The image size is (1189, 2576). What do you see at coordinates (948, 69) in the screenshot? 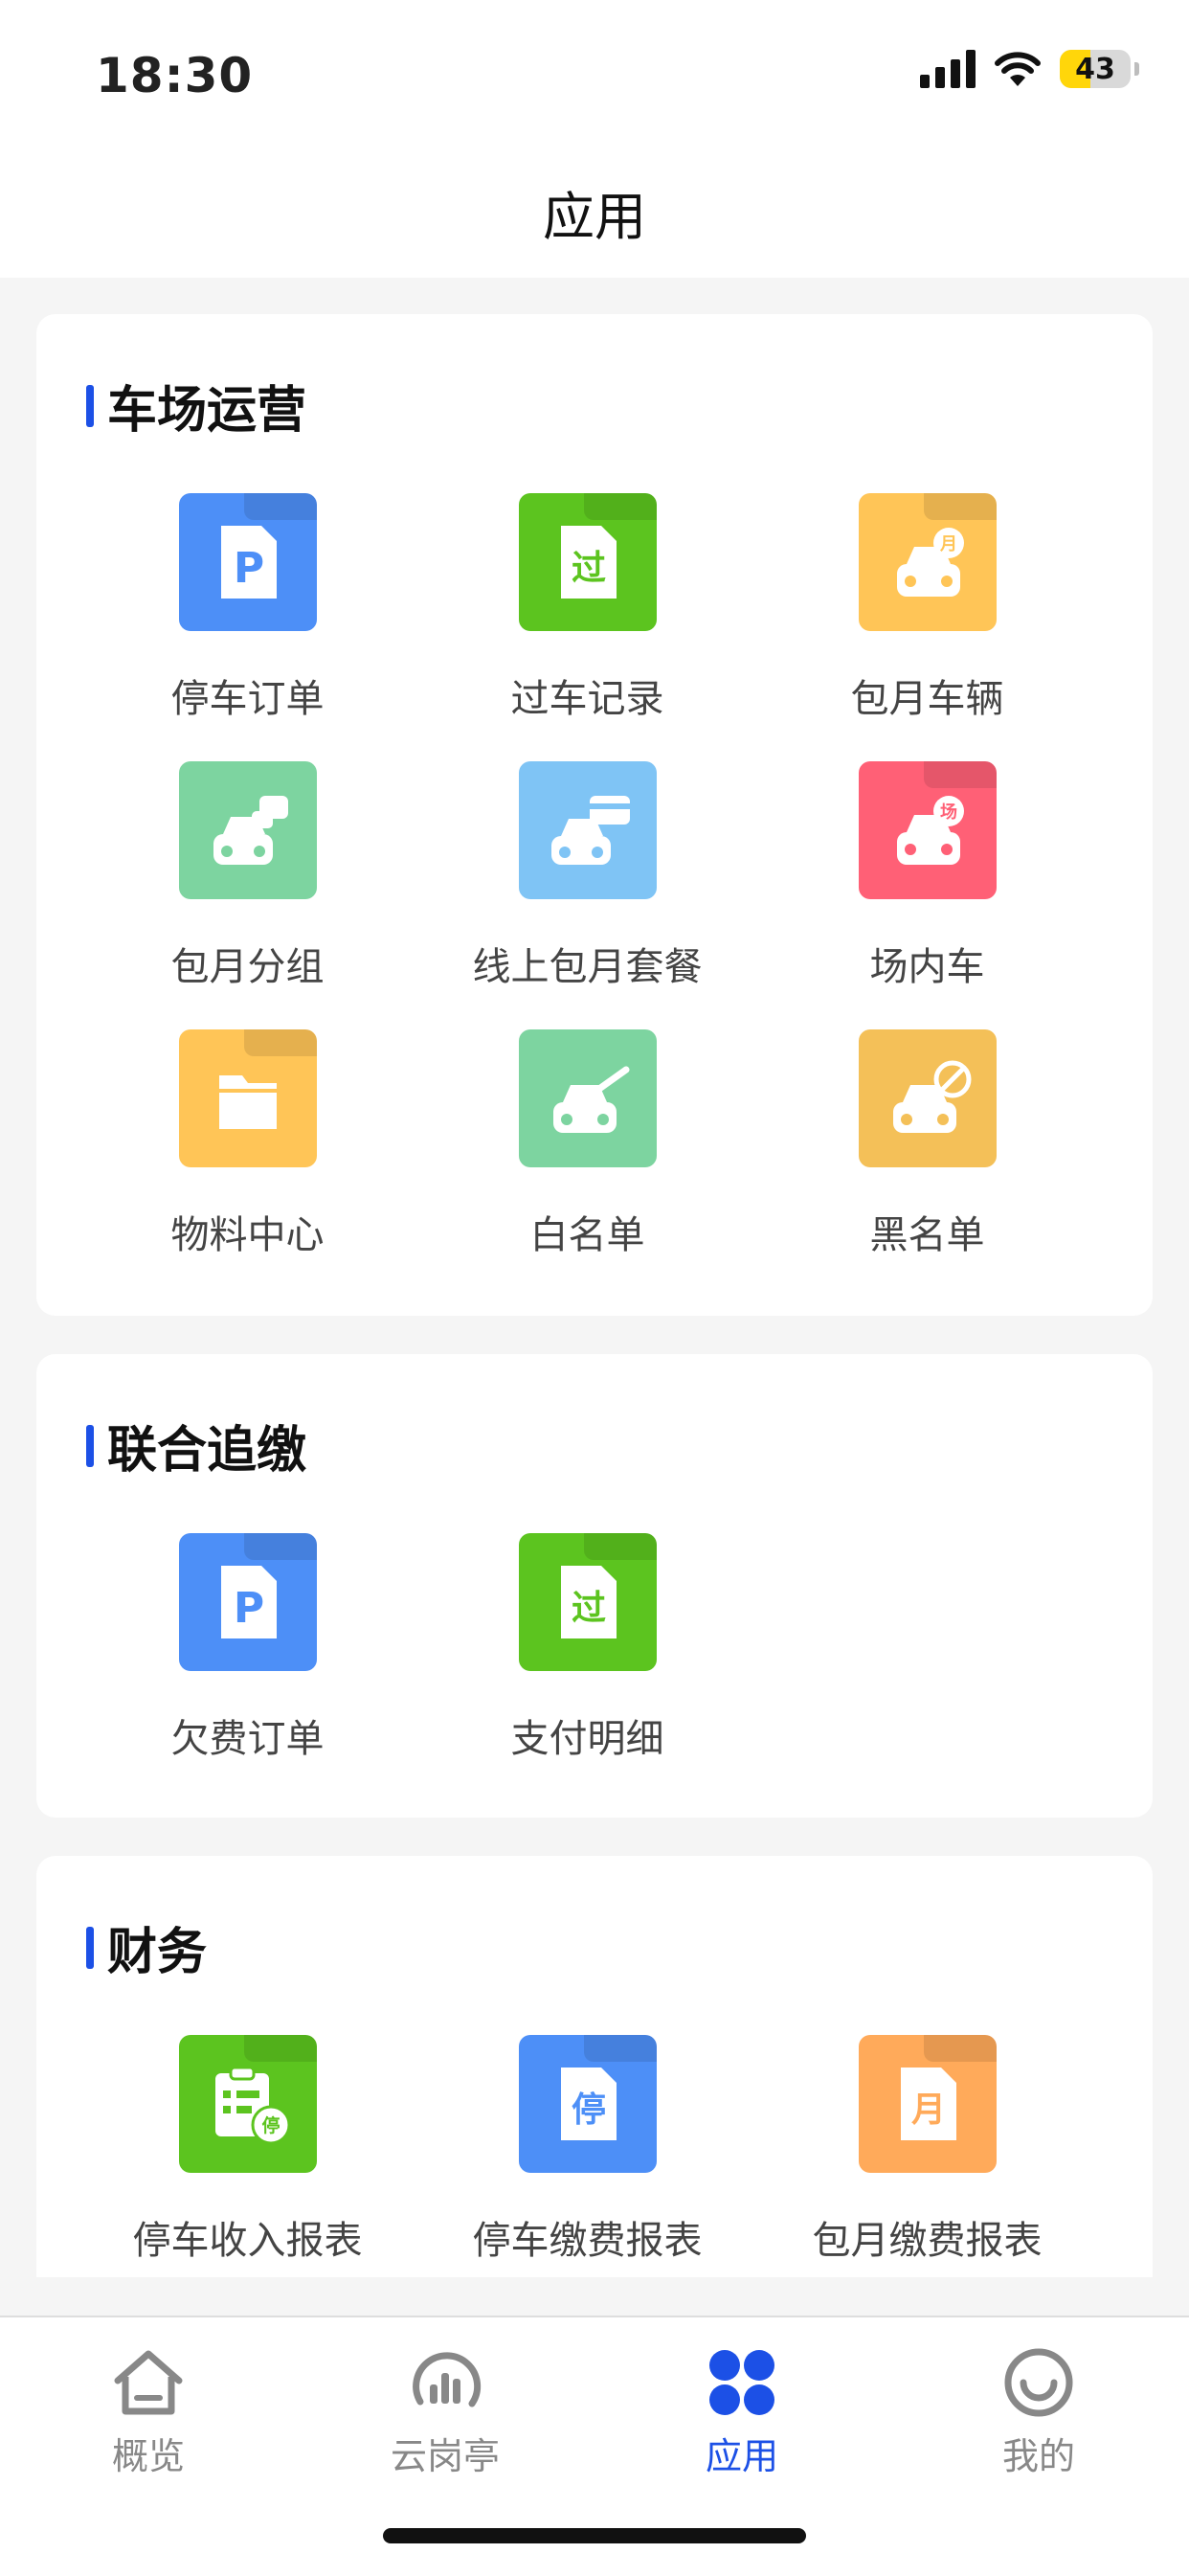
I see `cellular-signal-icon` at bounding box center [948, 69].